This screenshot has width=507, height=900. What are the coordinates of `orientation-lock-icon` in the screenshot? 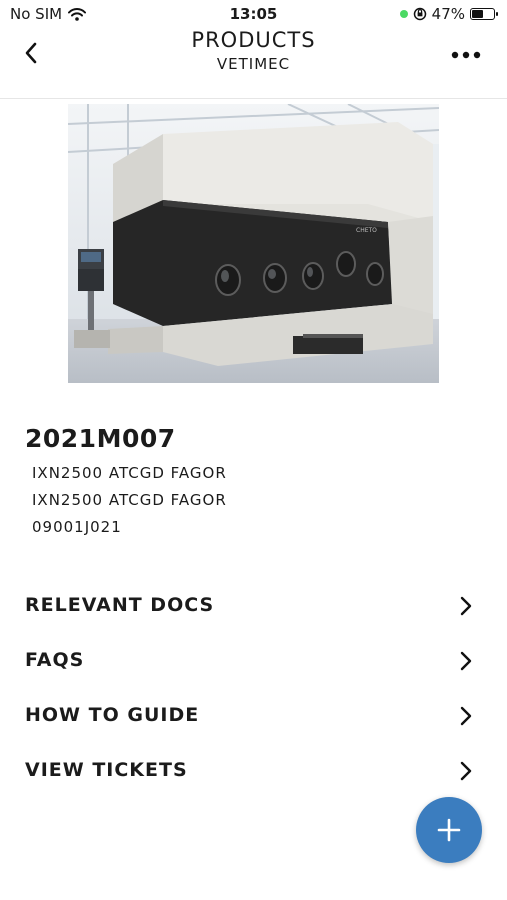 It's located at (419, 14).